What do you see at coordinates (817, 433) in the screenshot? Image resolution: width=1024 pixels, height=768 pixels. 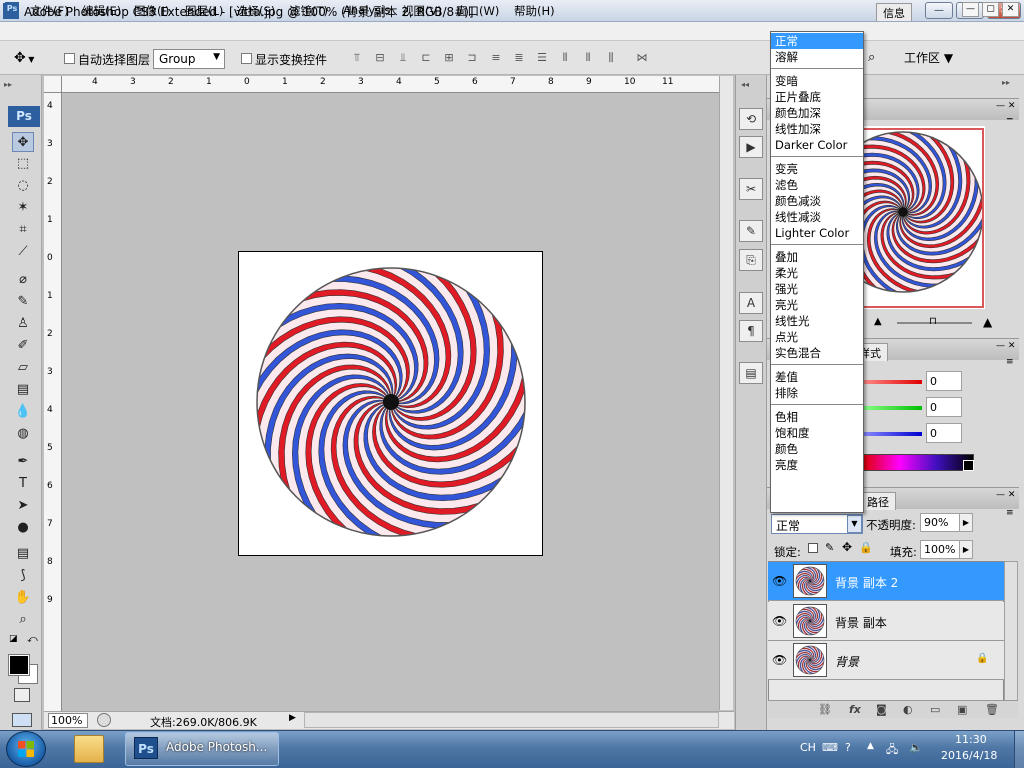 I see `blend-mode-option: 饱和度` at bounding box center [817, 433].